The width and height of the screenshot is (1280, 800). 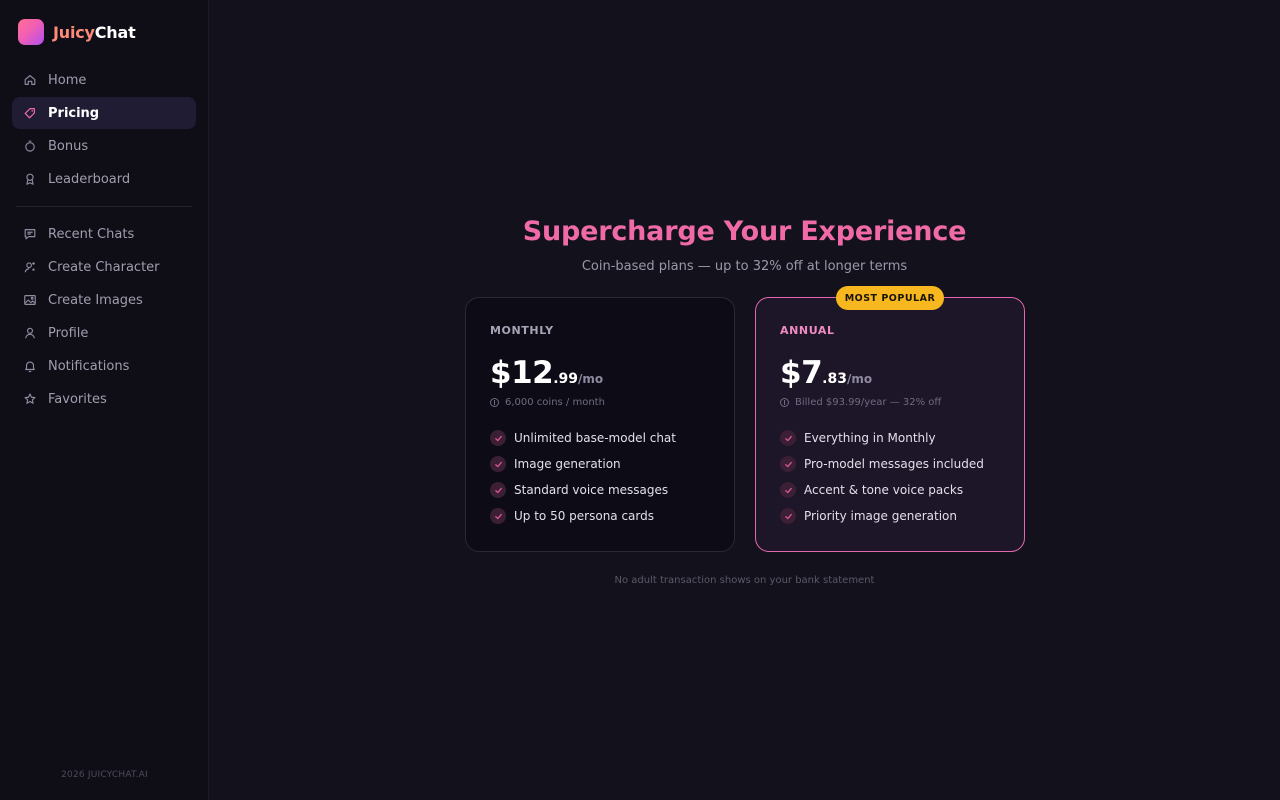 I want to click on sidebar-item-pricing: Pricing, so click(x=104, y=113).